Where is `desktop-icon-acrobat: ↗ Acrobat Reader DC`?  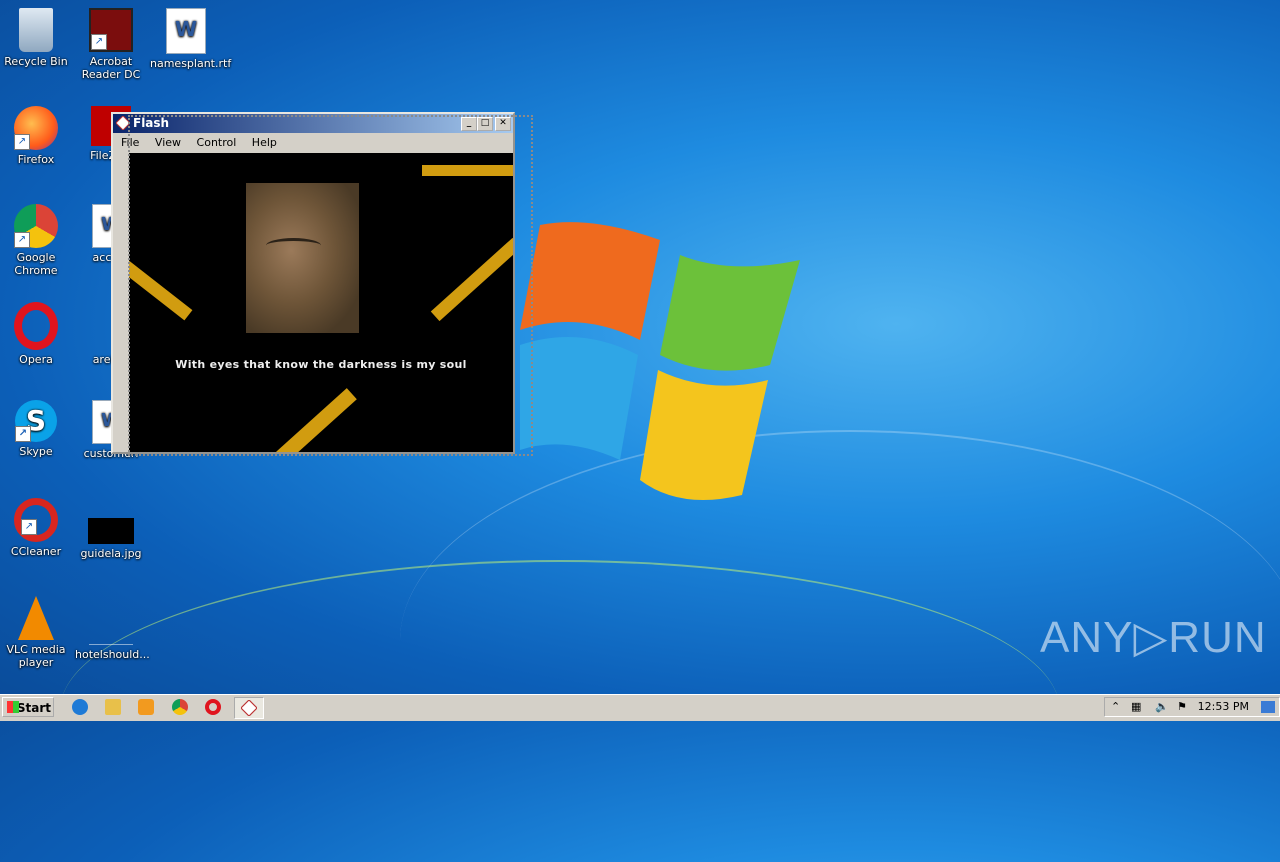
desktop-icon-acrobat: ↗ Acrobat Reader DC is located at coordinates (111, 44).